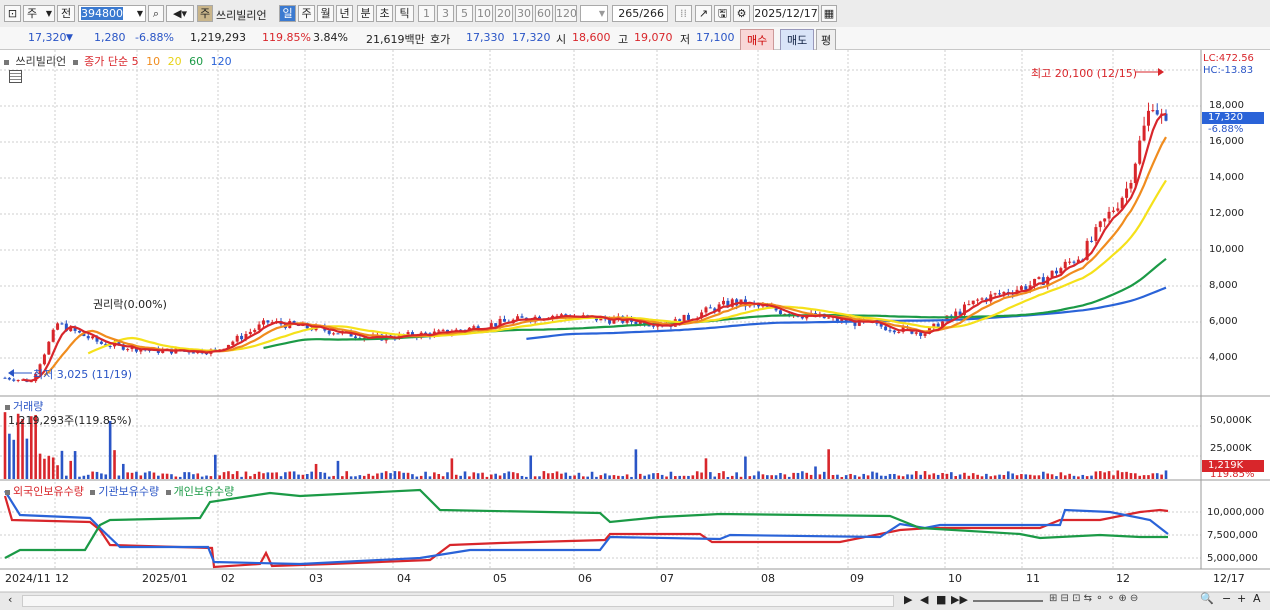 The height and width of the screenshot is (610, 1270). Describe the element at coordinates (1226, 177) in the screenshot. I see `y-tick: 14,000` at that location.